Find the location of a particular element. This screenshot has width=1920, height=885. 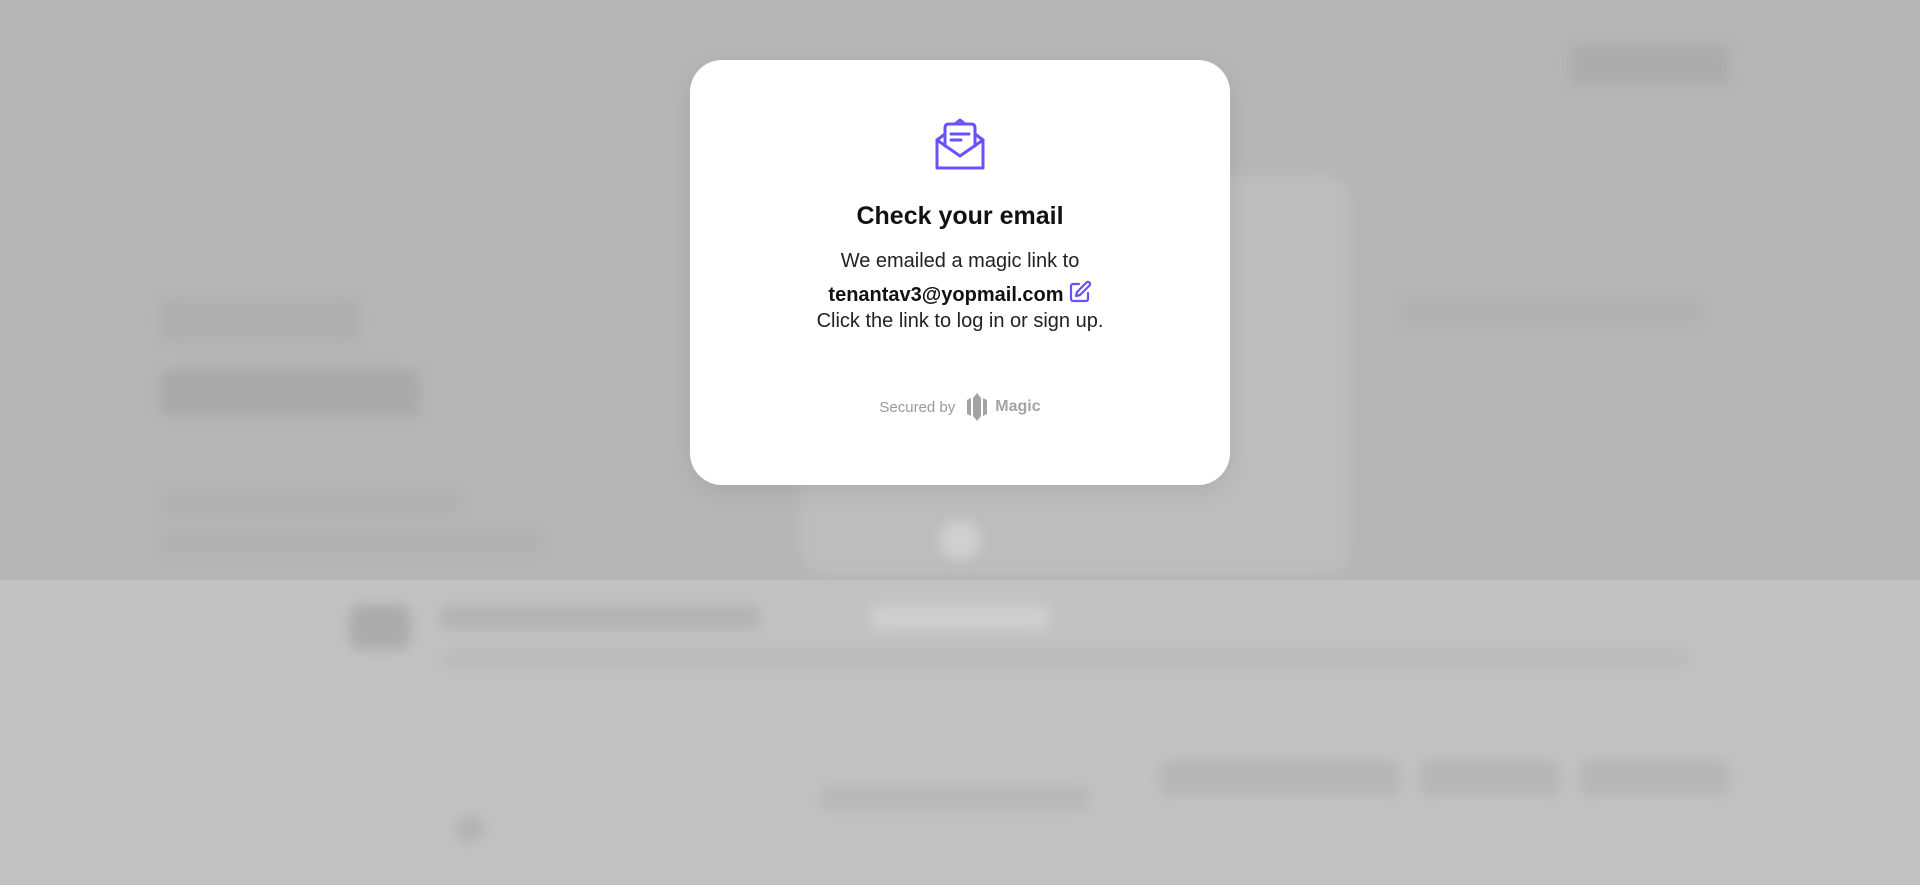

edit-icon is located at coordinates (1080, 292).